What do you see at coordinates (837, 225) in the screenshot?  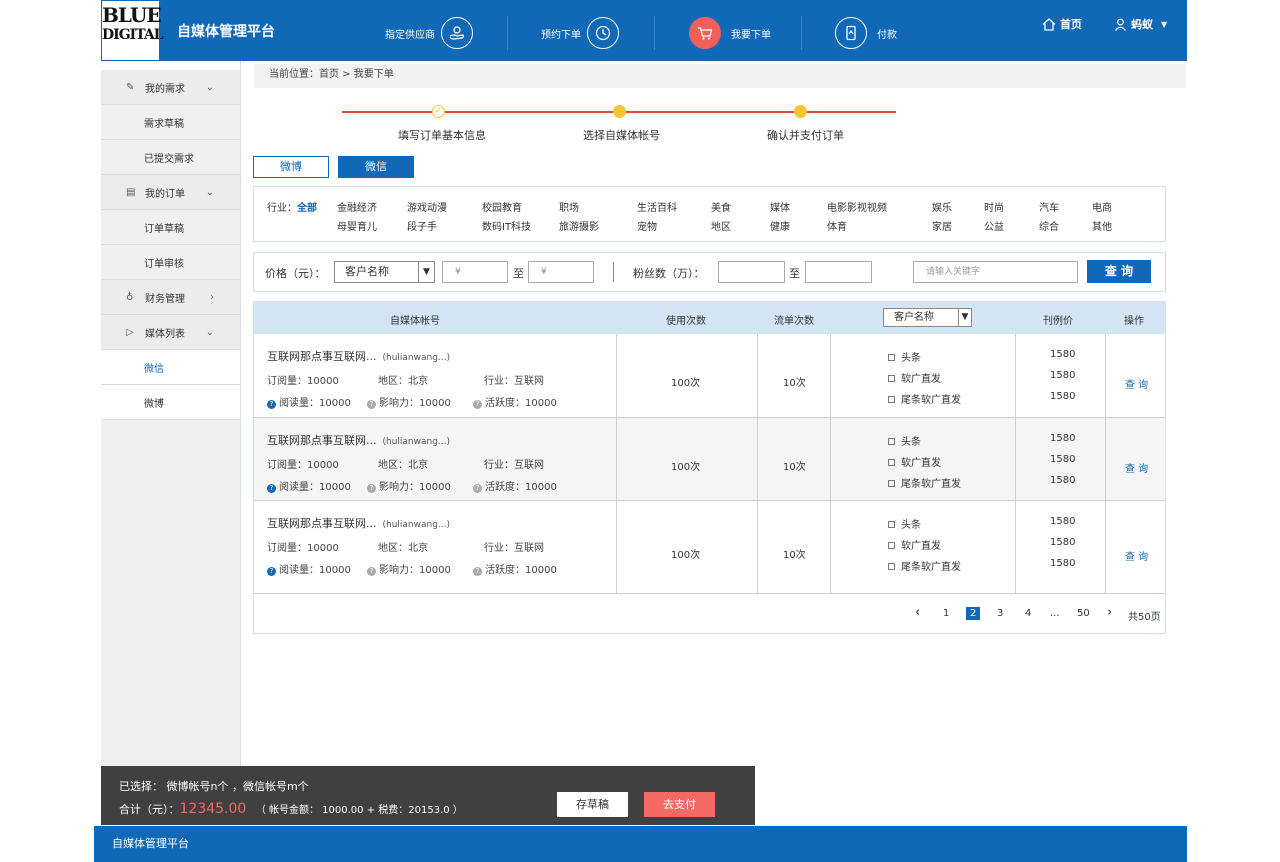 I see `filter-option: 体育` at bounding box center [837, 225].